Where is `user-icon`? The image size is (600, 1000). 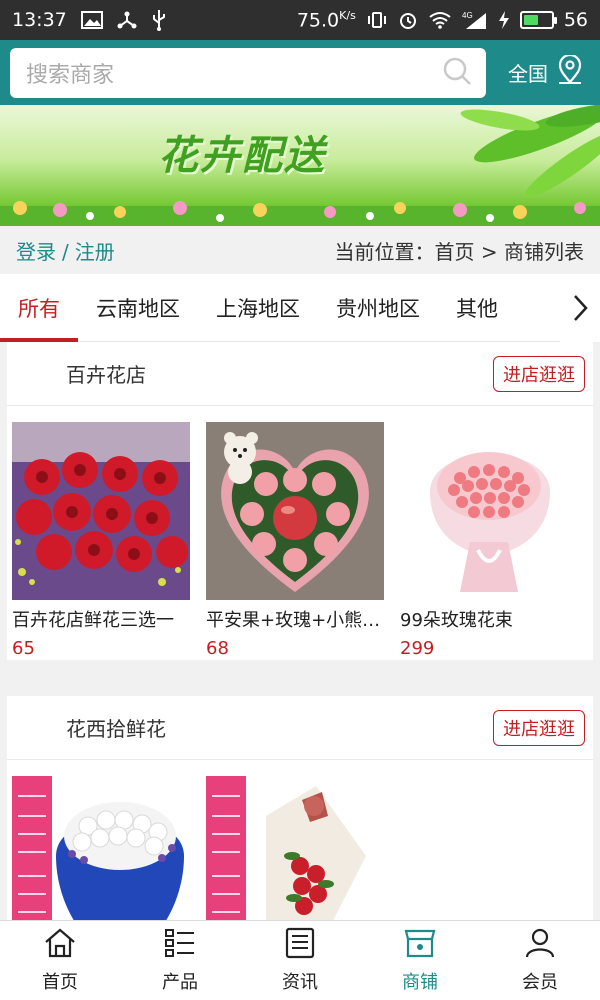
user-icon is located at coordinates (540, 945).